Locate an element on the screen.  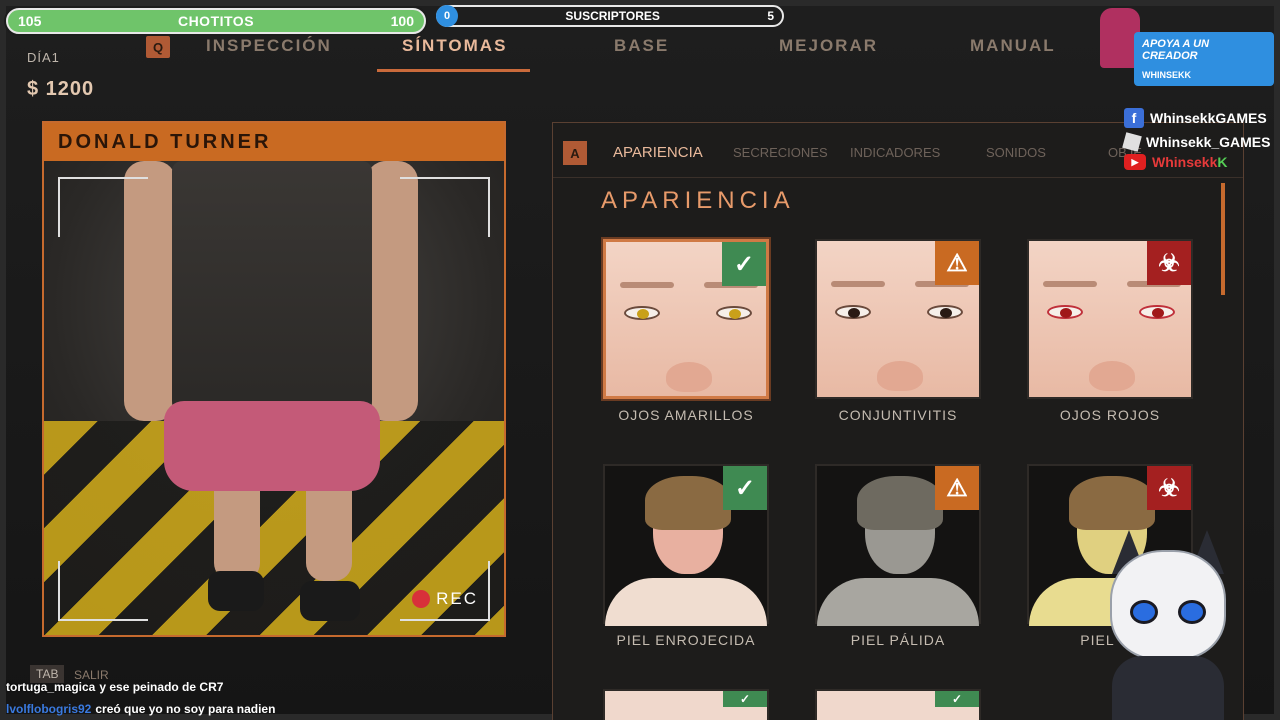
facebook-name: WhinsekkGAMES is located at coordinates (1208, 118).